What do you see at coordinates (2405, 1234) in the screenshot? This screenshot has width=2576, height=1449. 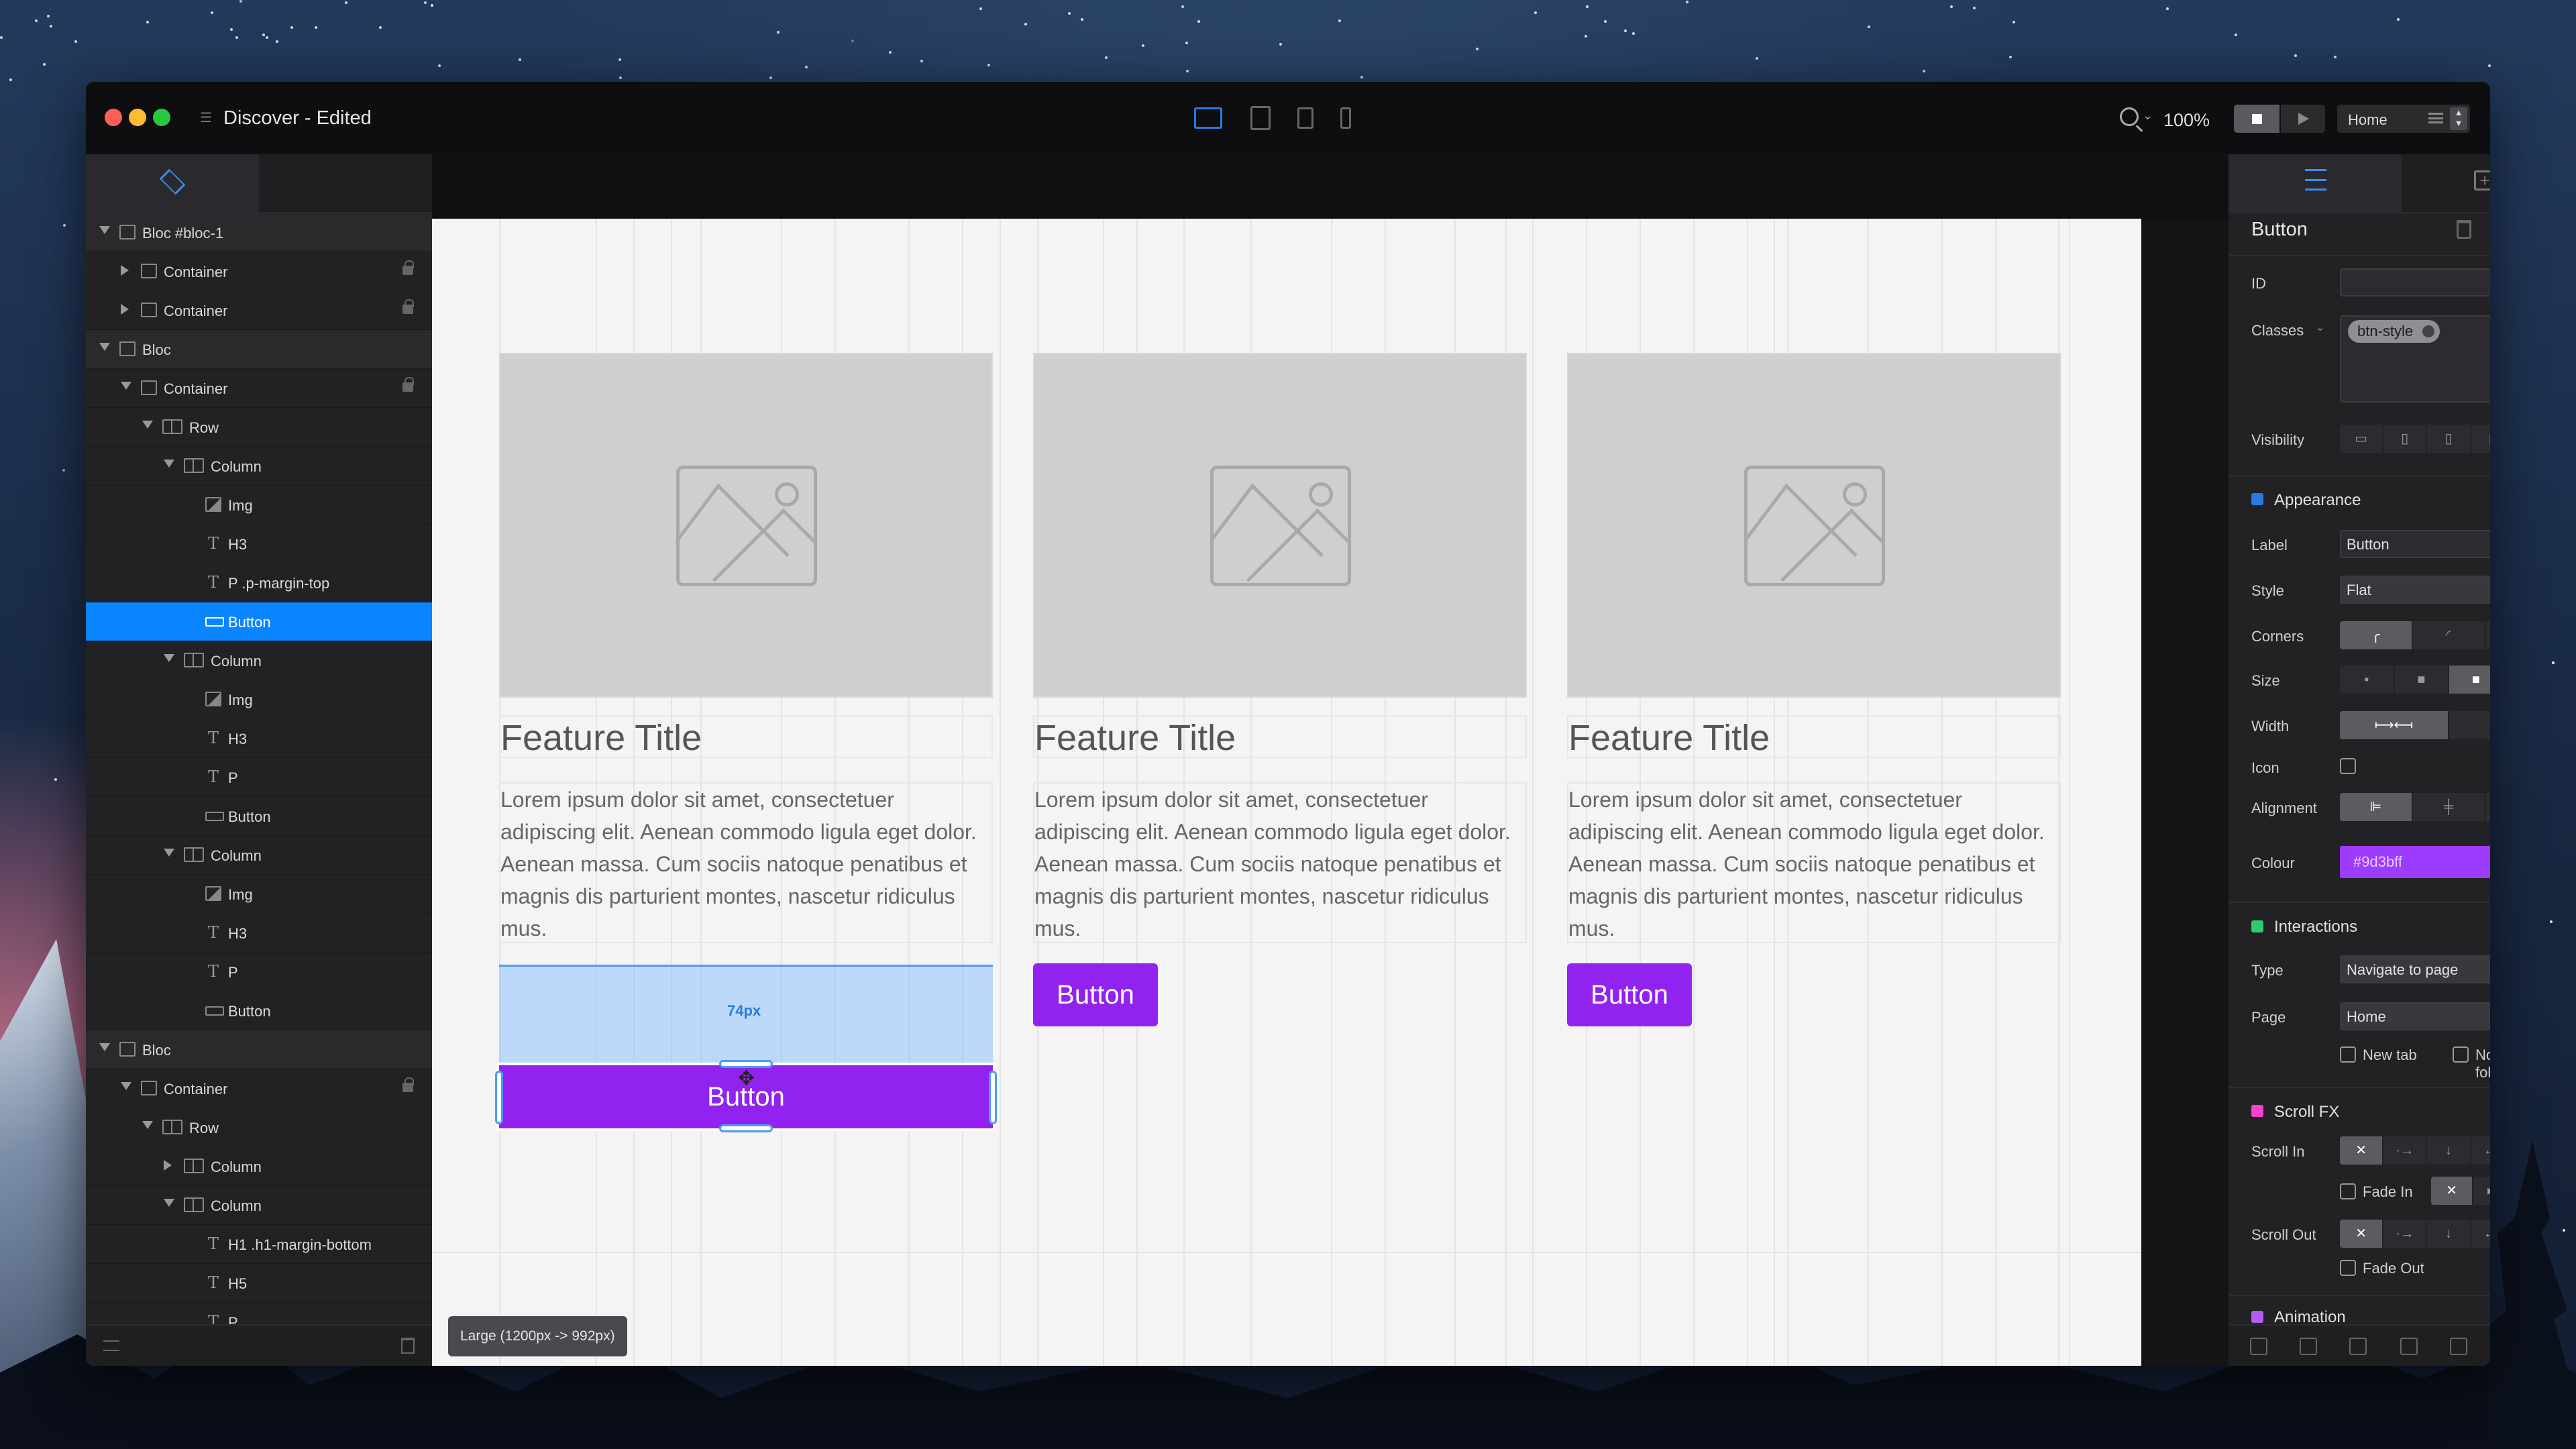 I see `to-right-icon: ·→` at bounding box center [2405, 1234].